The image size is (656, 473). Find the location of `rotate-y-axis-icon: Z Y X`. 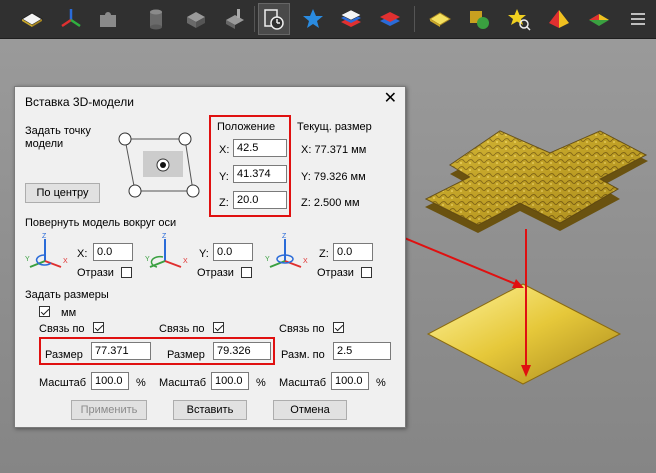

rotate-y-axis-icon: Z Y X is located at coordinates (166, 250).